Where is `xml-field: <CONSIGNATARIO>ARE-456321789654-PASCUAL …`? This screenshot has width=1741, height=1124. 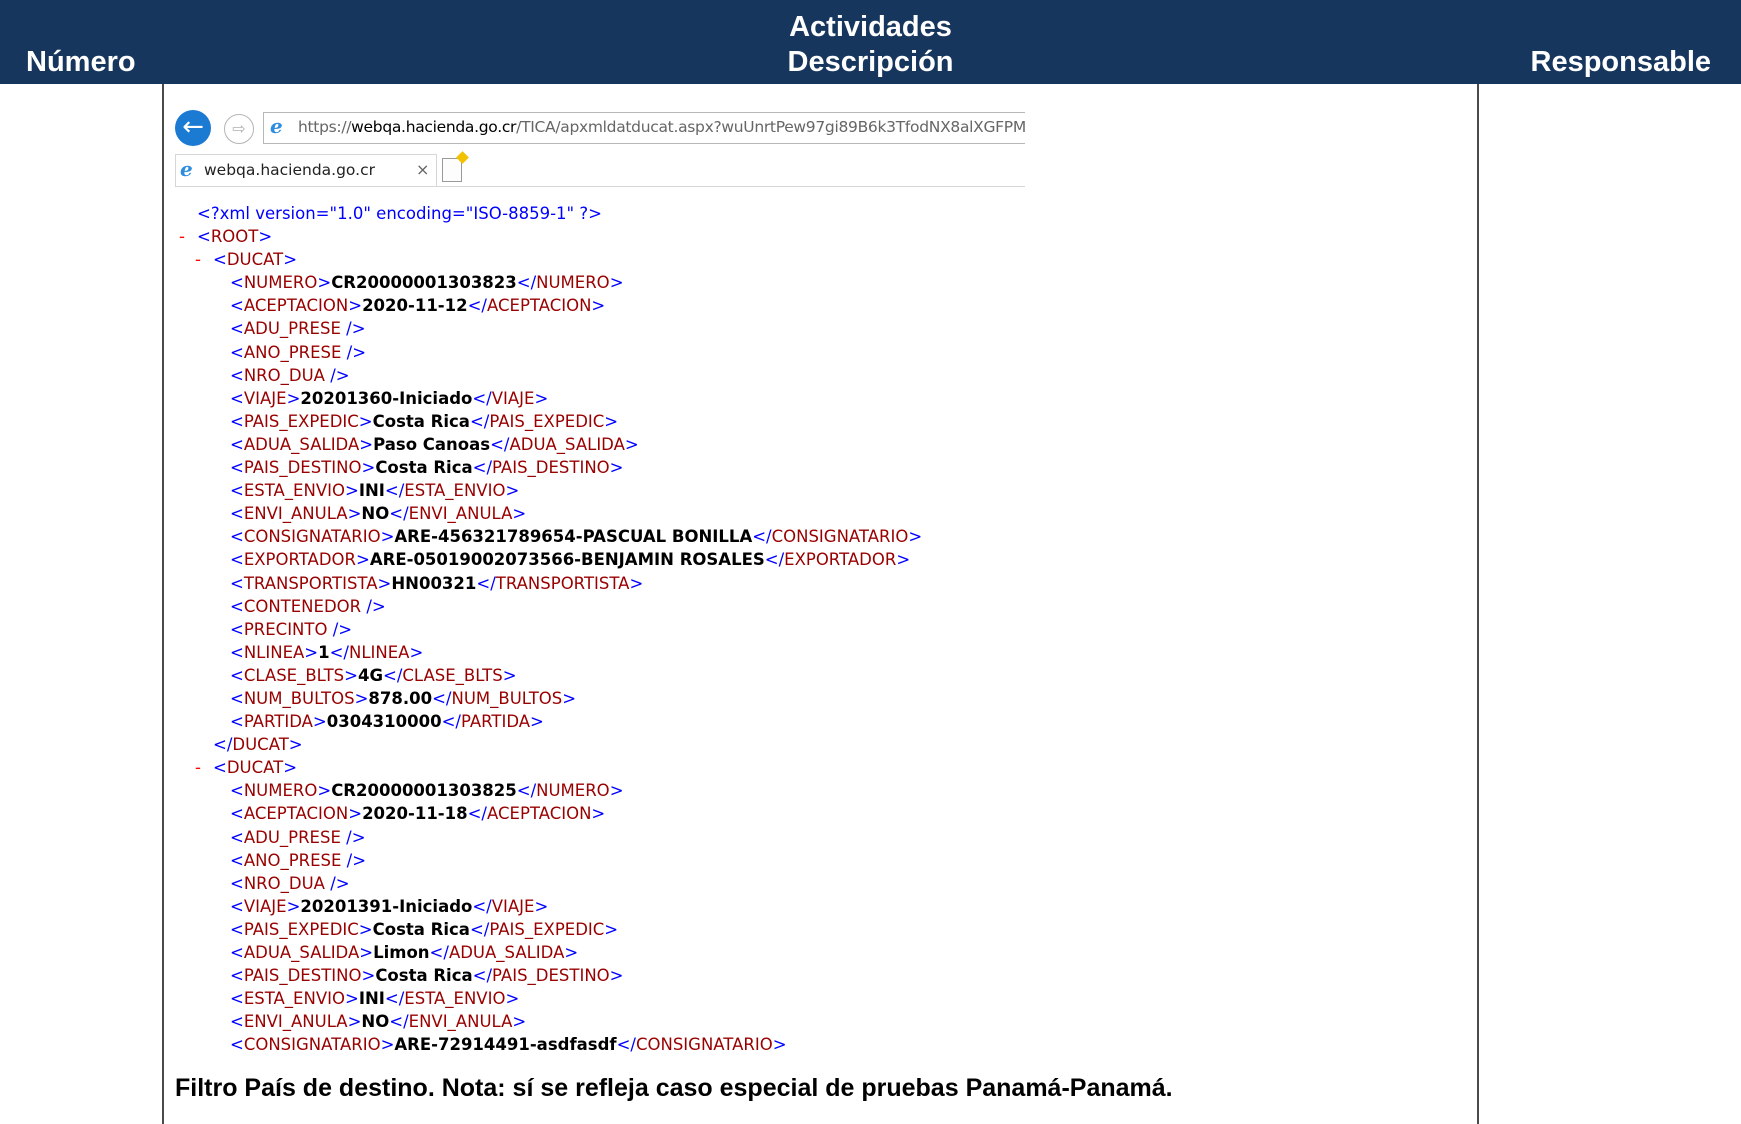
xml-field: <CONSIGNATARIO>ARE-456321789654-PASCUAL … is located at coordinates (576, 537).